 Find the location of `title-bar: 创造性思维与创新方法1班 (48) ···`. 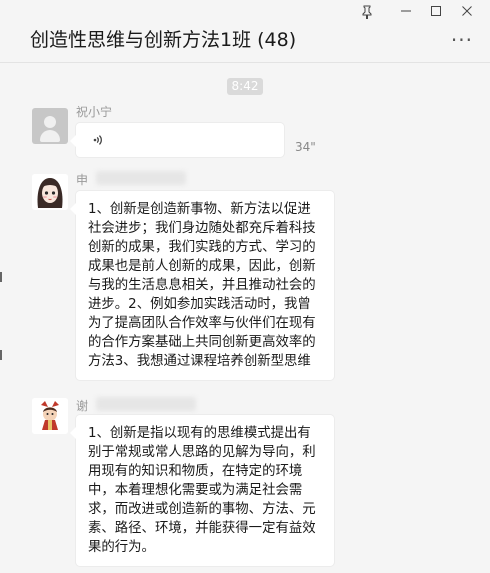

title-bar: 创造性思维与创新方法1班 (48) ··· is located at coordinates (245, 31).